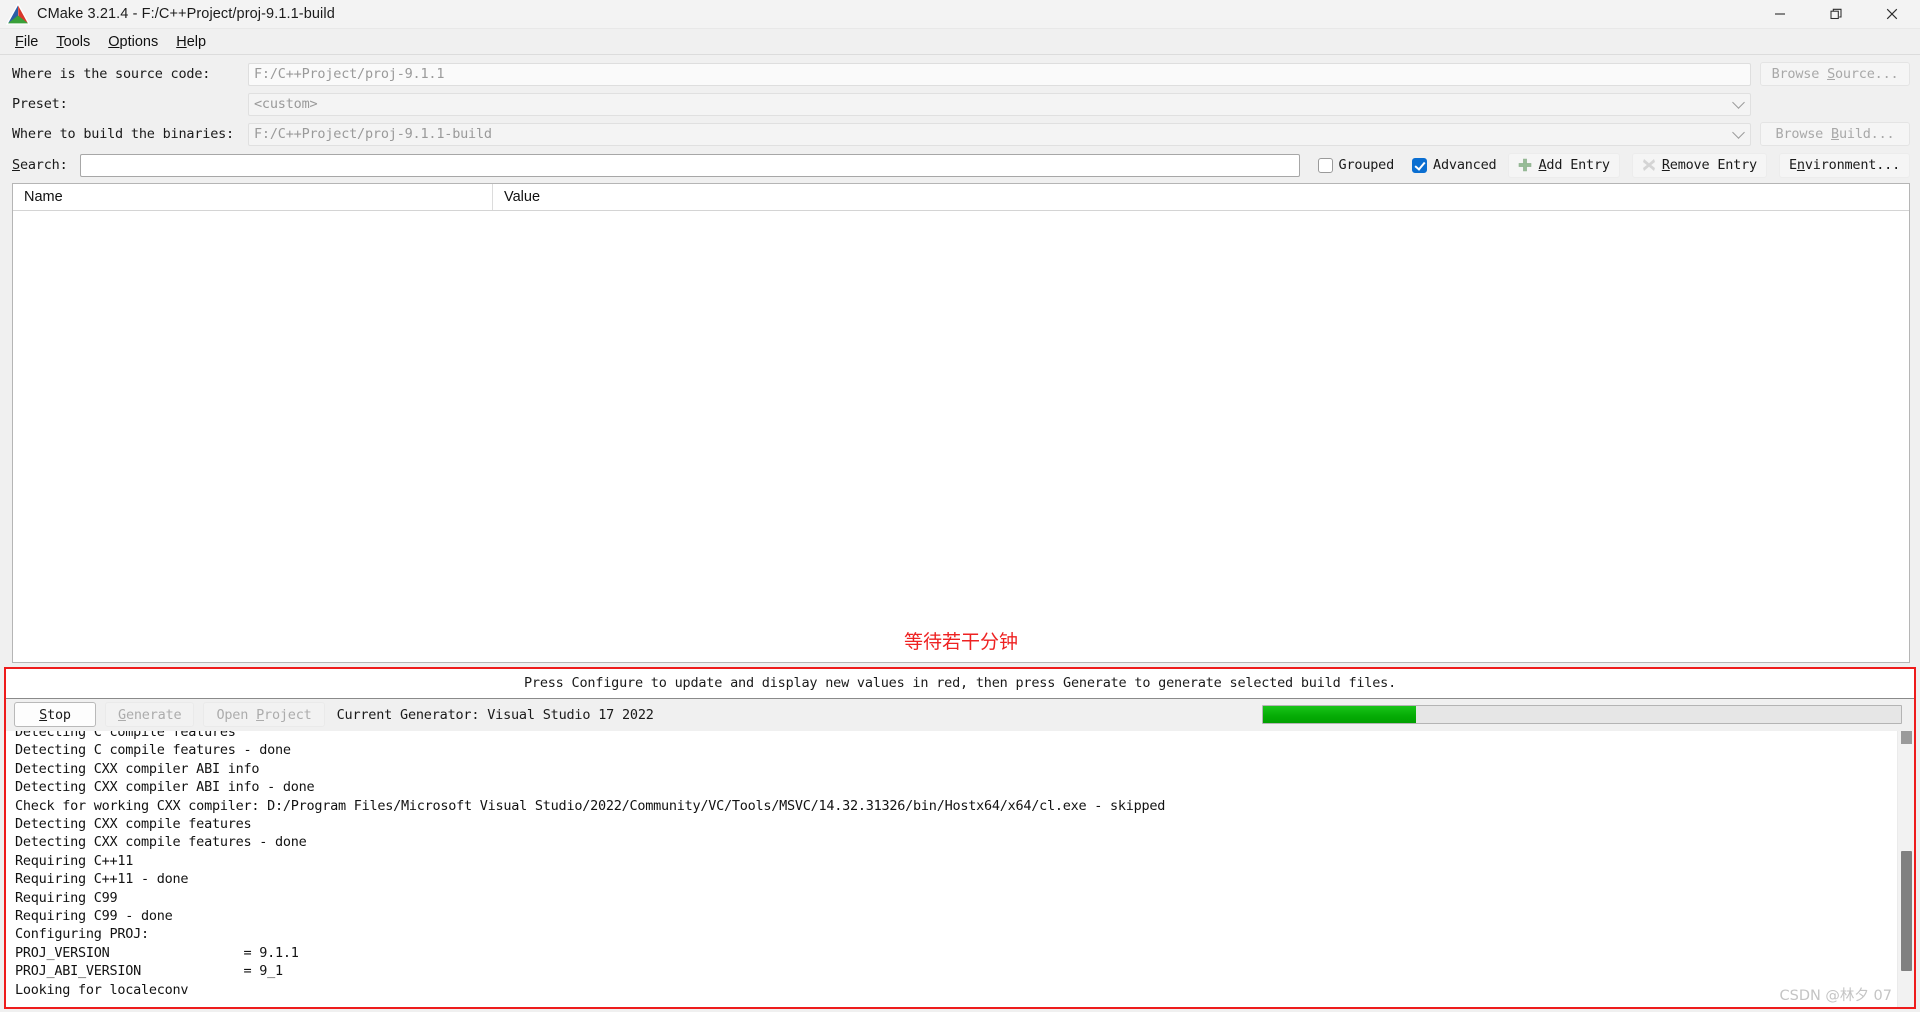 The image size is (1920, 1012). What do you see at coordinates (1835, 996) in the screenshot?
I see `watermark: CSDN @林夕 07` at bounding box center [1835, 996].